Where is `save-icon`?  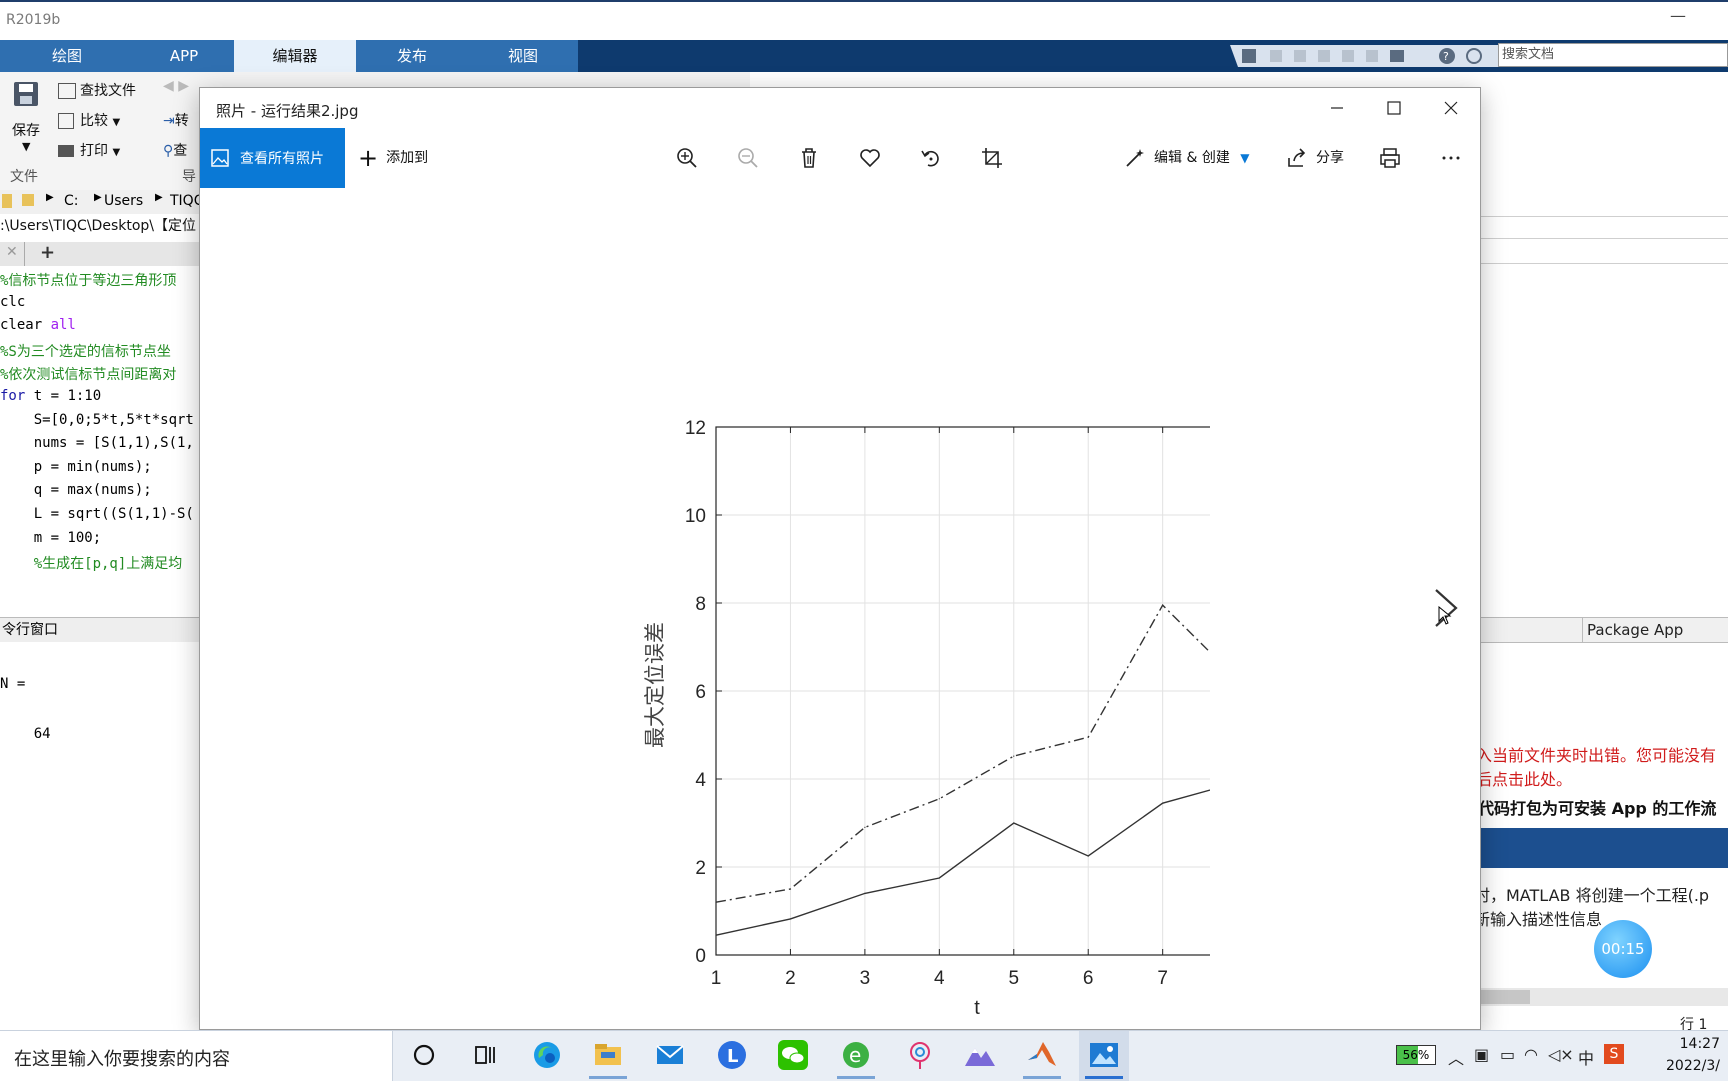
save-icon is located at coordinates (26, 94).